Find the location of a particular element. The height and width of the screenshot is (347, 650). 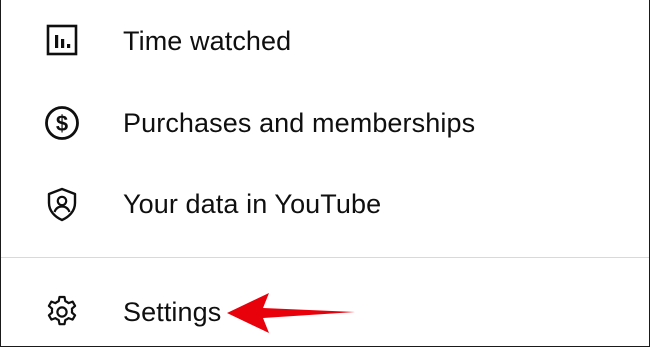

user-shield-icon is located at coordinates (62, 204).